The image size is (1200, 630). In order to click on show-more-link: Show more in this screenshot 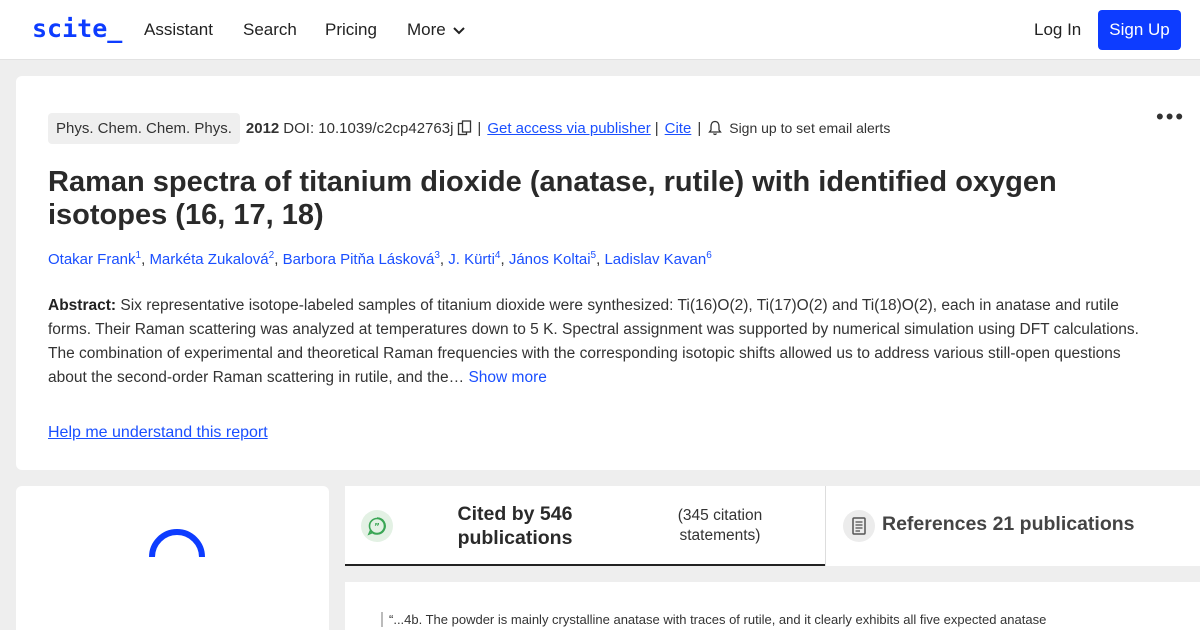, I will do `click(507, 377)`.